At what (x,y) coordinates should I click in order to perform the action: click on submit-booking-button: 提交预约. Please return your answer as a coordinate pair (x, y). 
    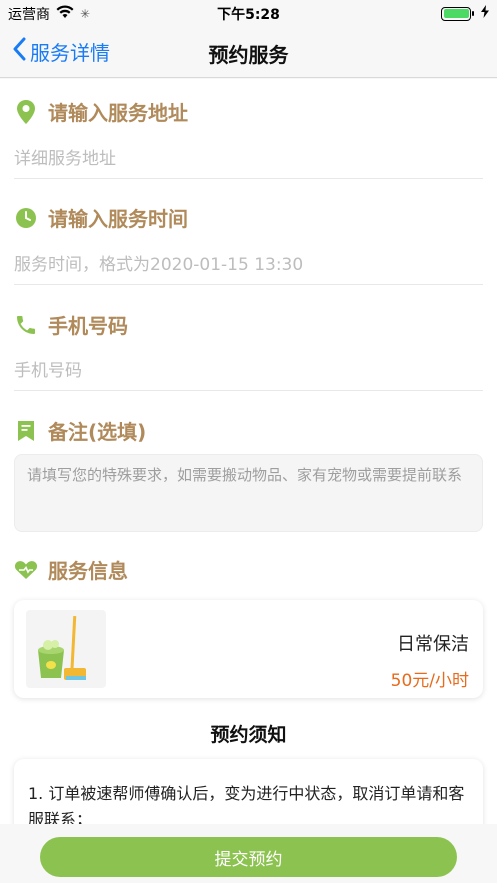
    Looking at the image, I should click on (248, 857).